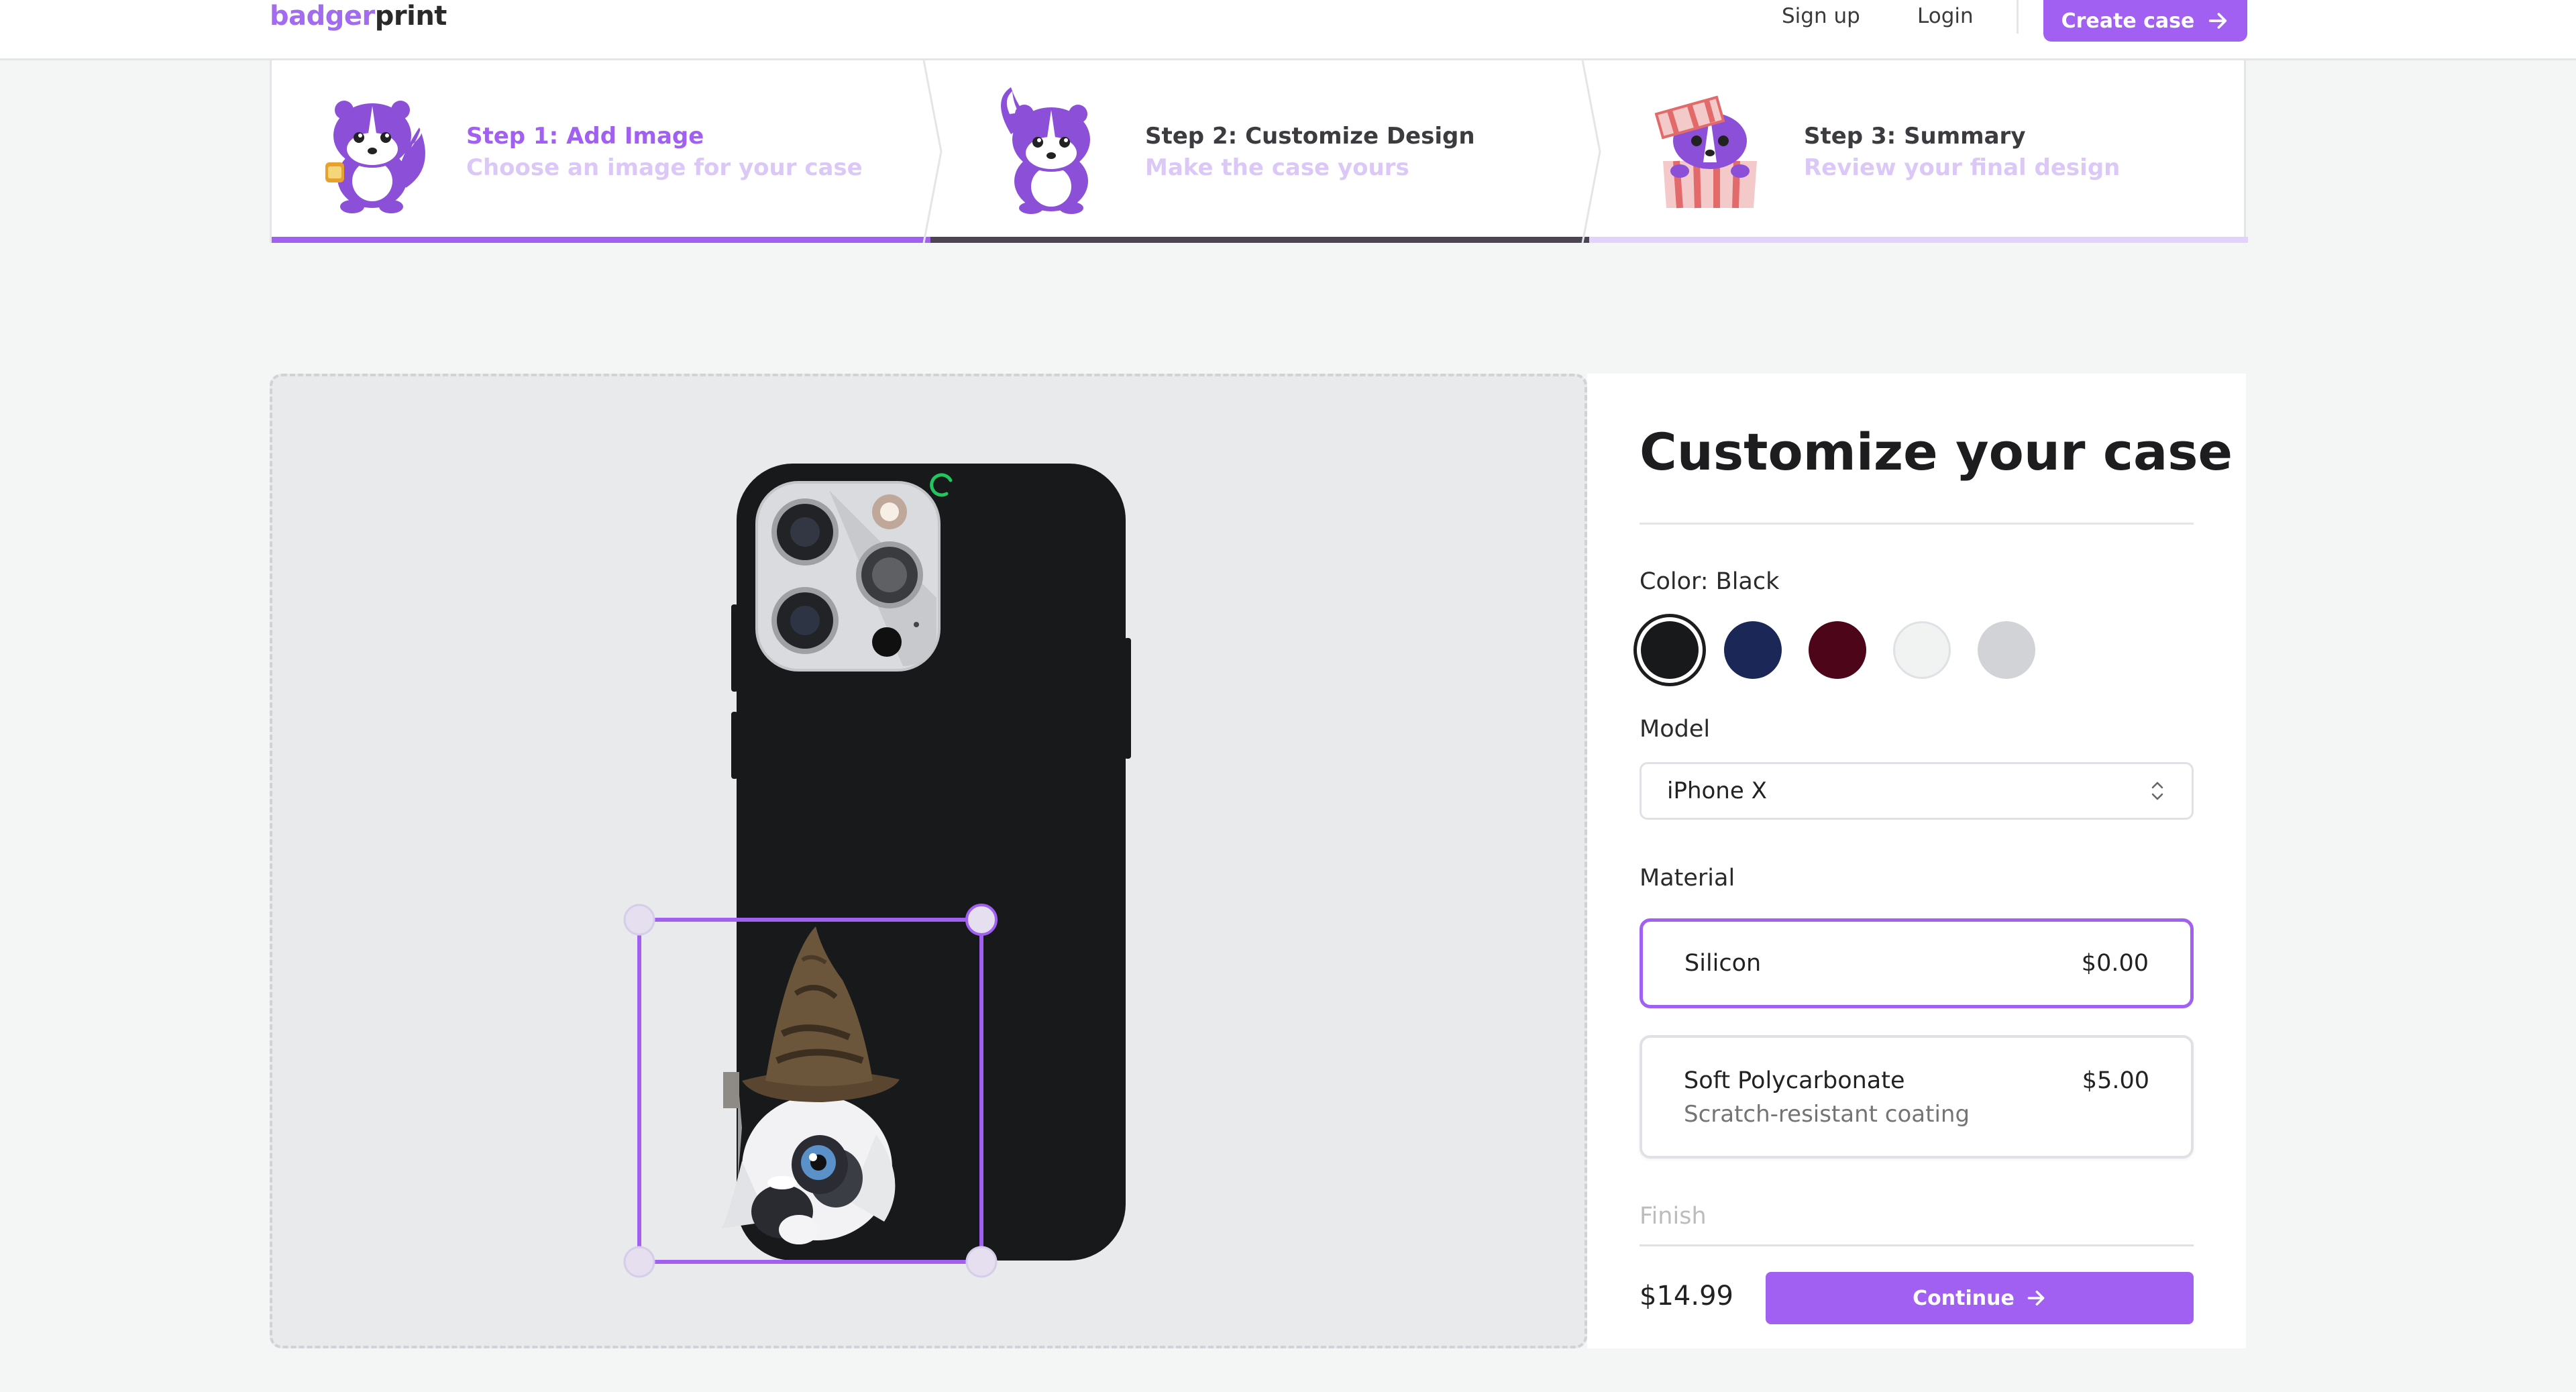 This screenshot has width=2576, height=1392. I want to click on step-title: Step 2: Customize Design, so click(1310, 136).